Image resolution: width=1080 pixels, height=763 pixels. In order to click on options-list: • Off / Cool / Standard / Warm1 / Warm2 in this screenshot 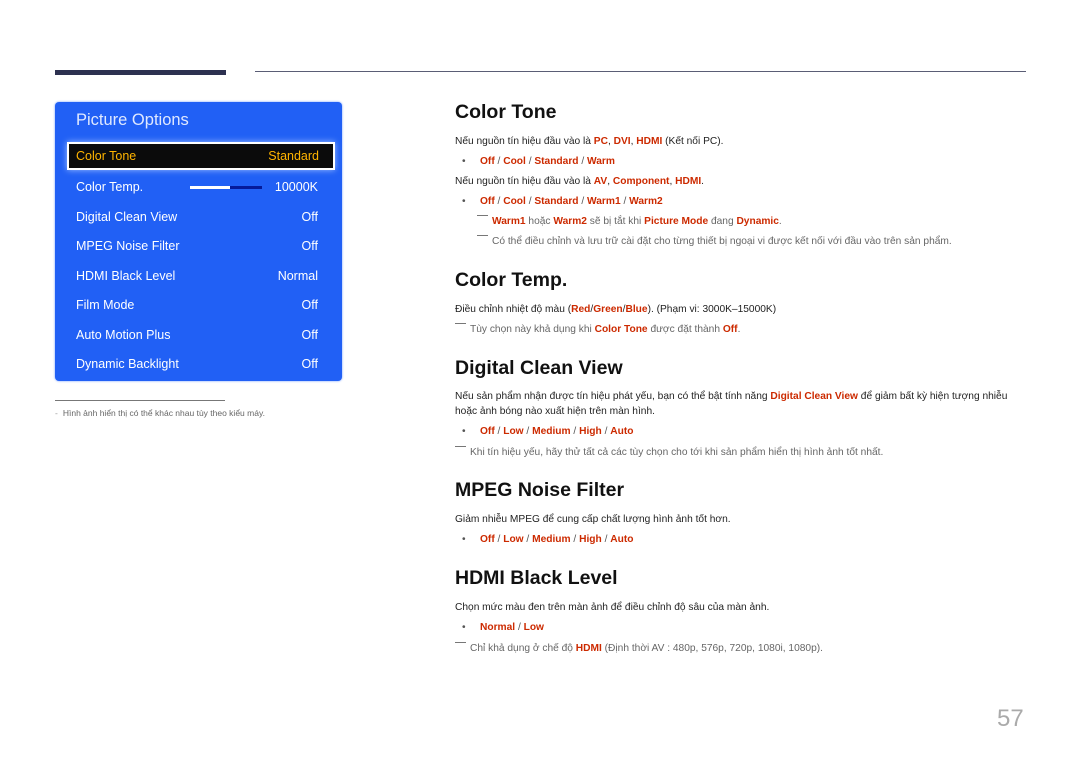, I will do `click(562, 201)`.